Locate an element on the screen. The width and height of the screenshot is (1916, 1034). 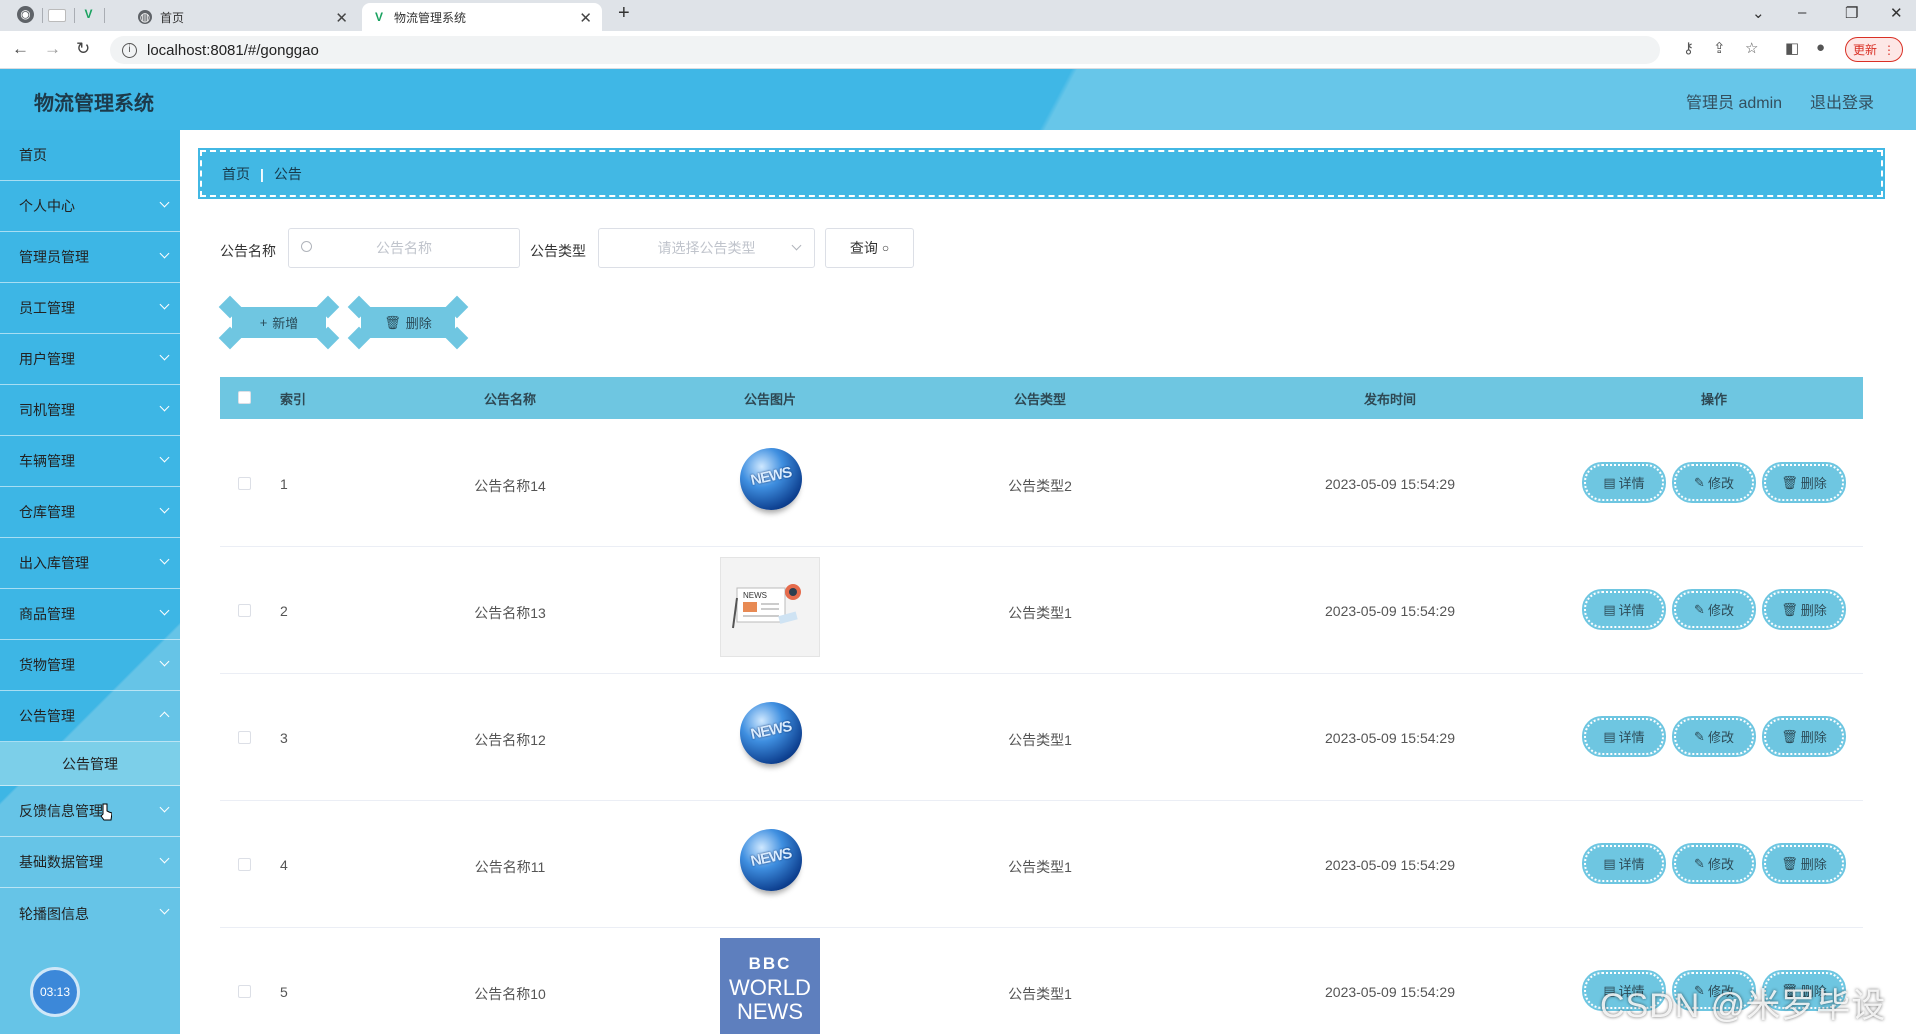
sidebar-item-personal-center: 个人中心 is located at coordinates (90, 206).